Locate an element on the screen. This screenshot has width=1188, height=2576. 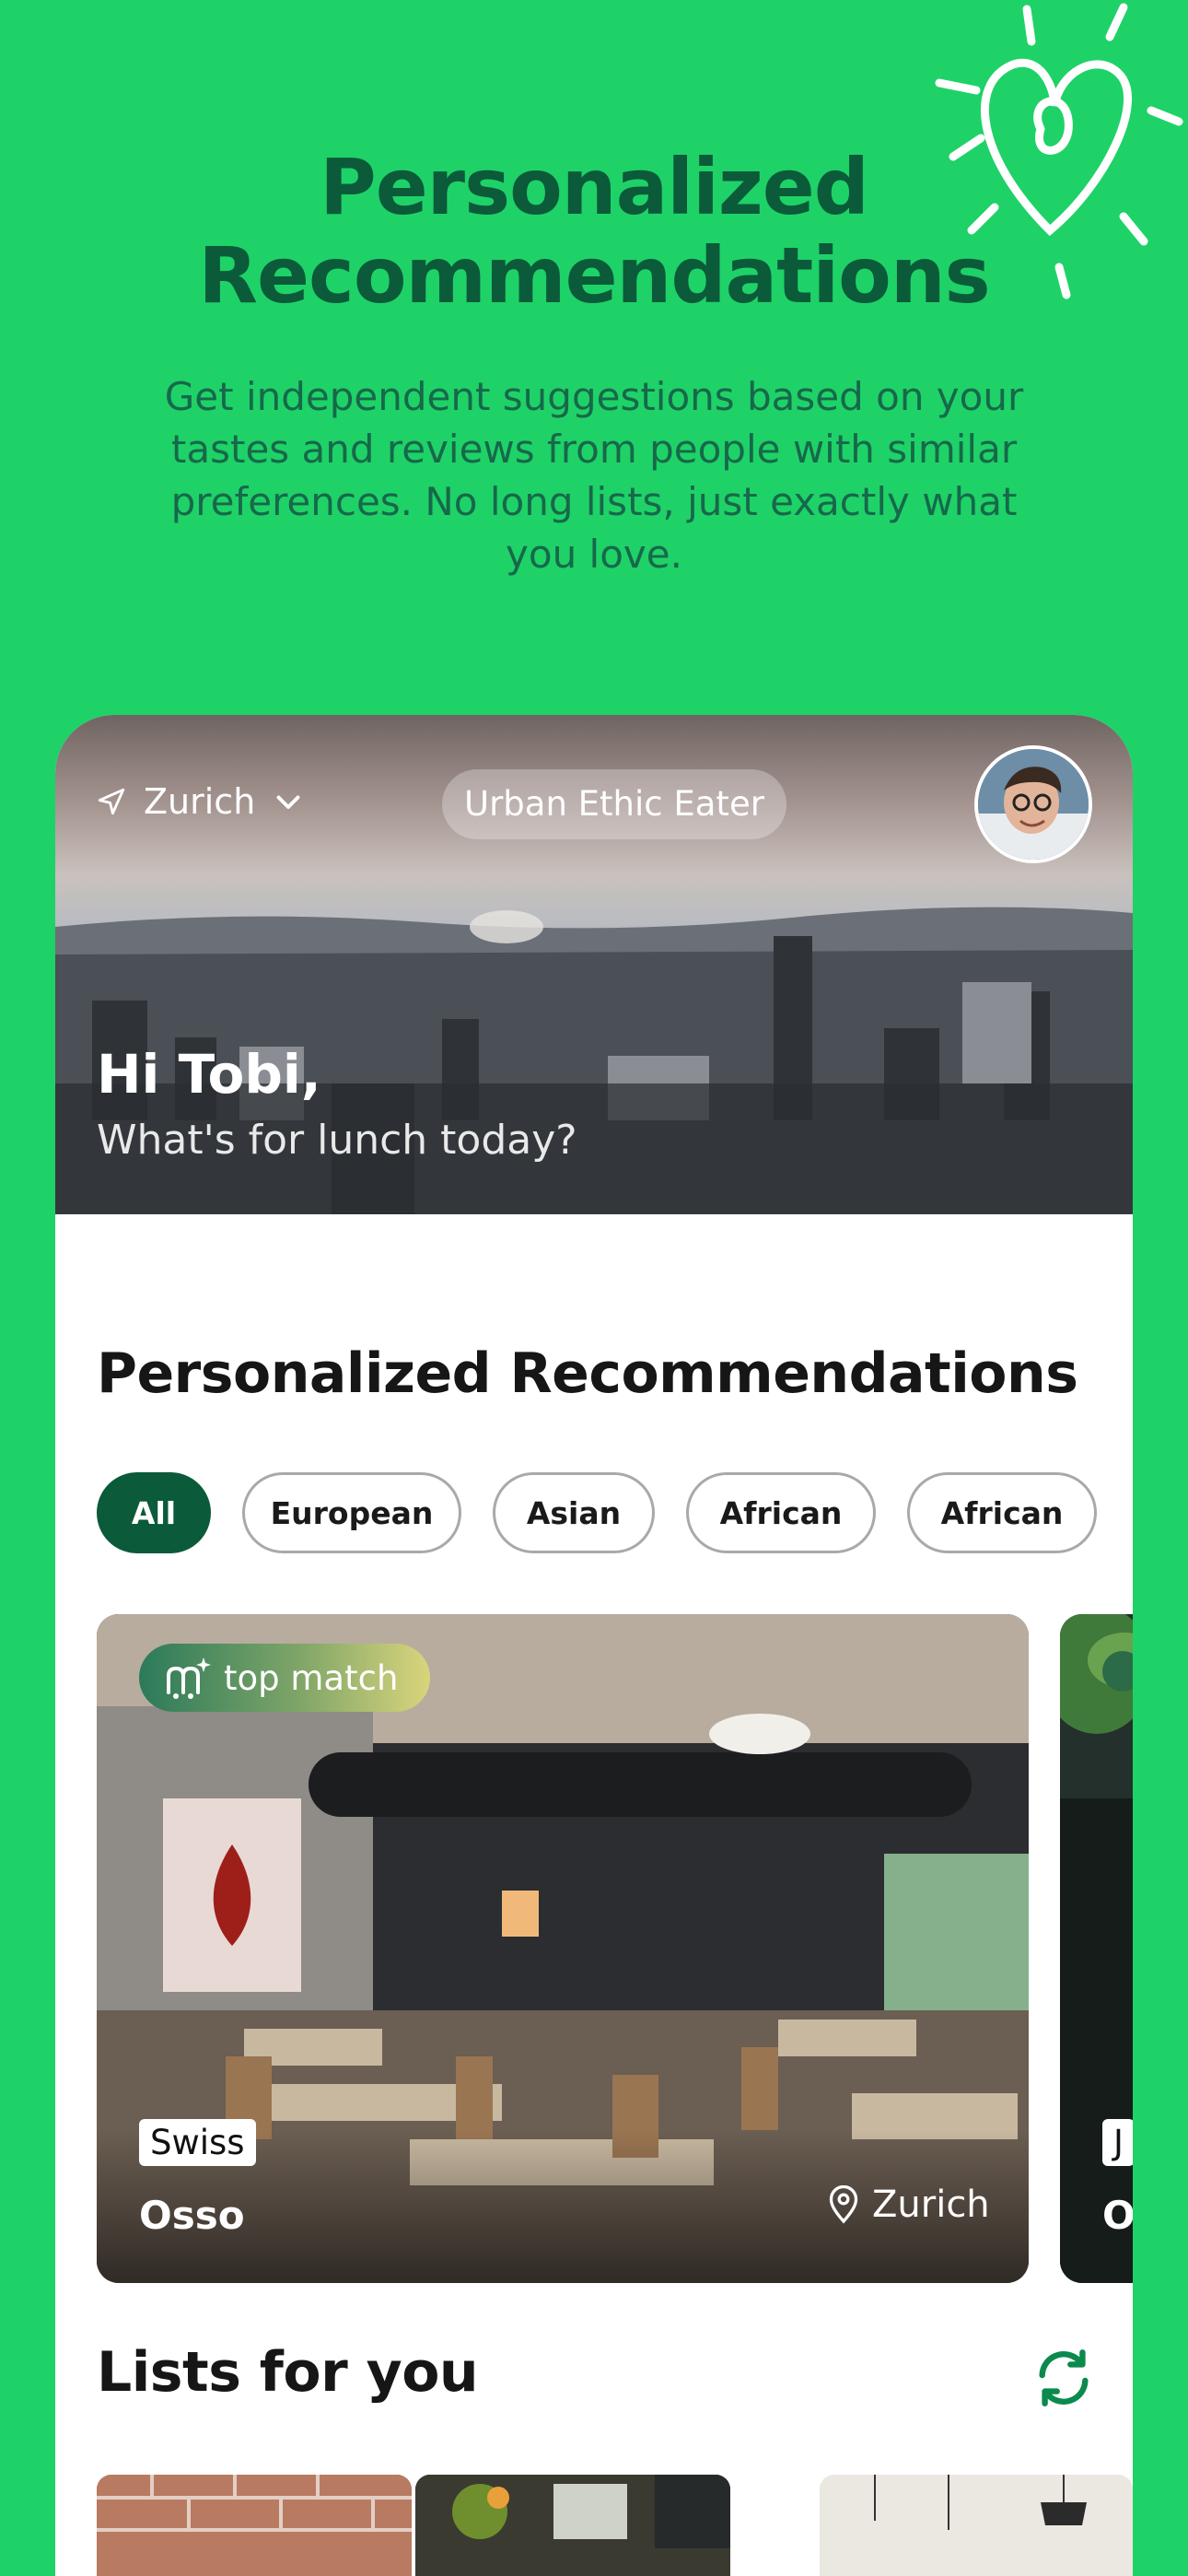
top-match-label: top match is located at coordinates (311, 1677).